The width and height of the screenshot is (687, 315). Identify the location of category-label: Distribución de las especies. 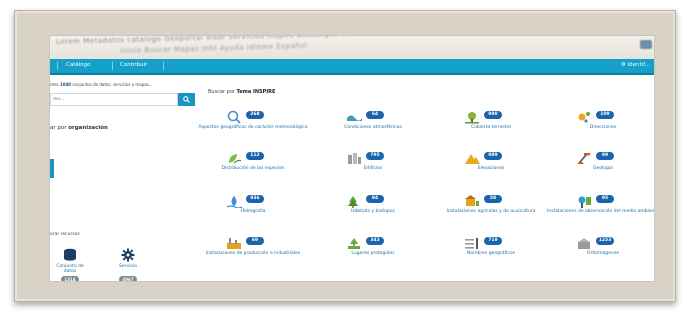
(253, 168).